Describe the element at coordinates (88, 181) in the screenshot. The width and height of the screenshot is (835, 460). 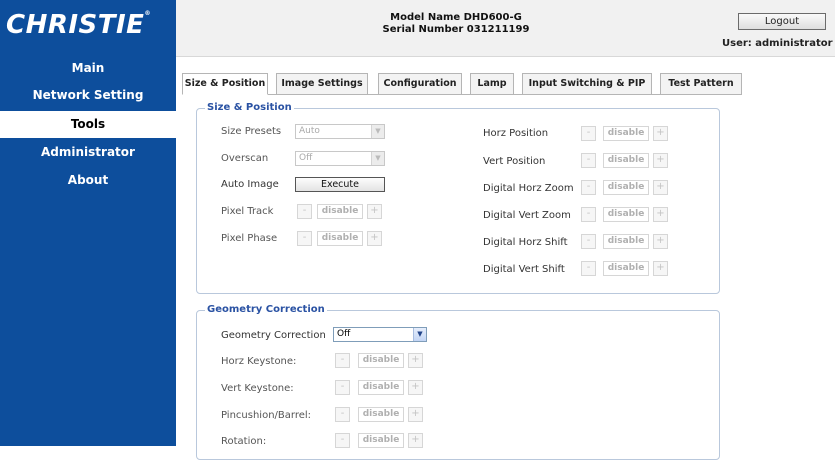
I see `nav-item-about: About` at that location.